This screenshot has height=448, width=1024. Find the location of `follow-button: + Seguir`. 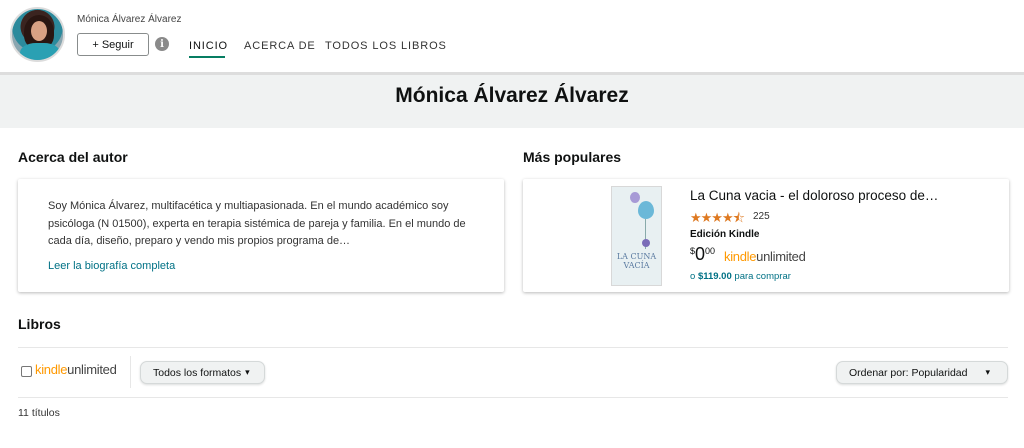

follow-button: + Seguir is located at coordinates (113, 44).